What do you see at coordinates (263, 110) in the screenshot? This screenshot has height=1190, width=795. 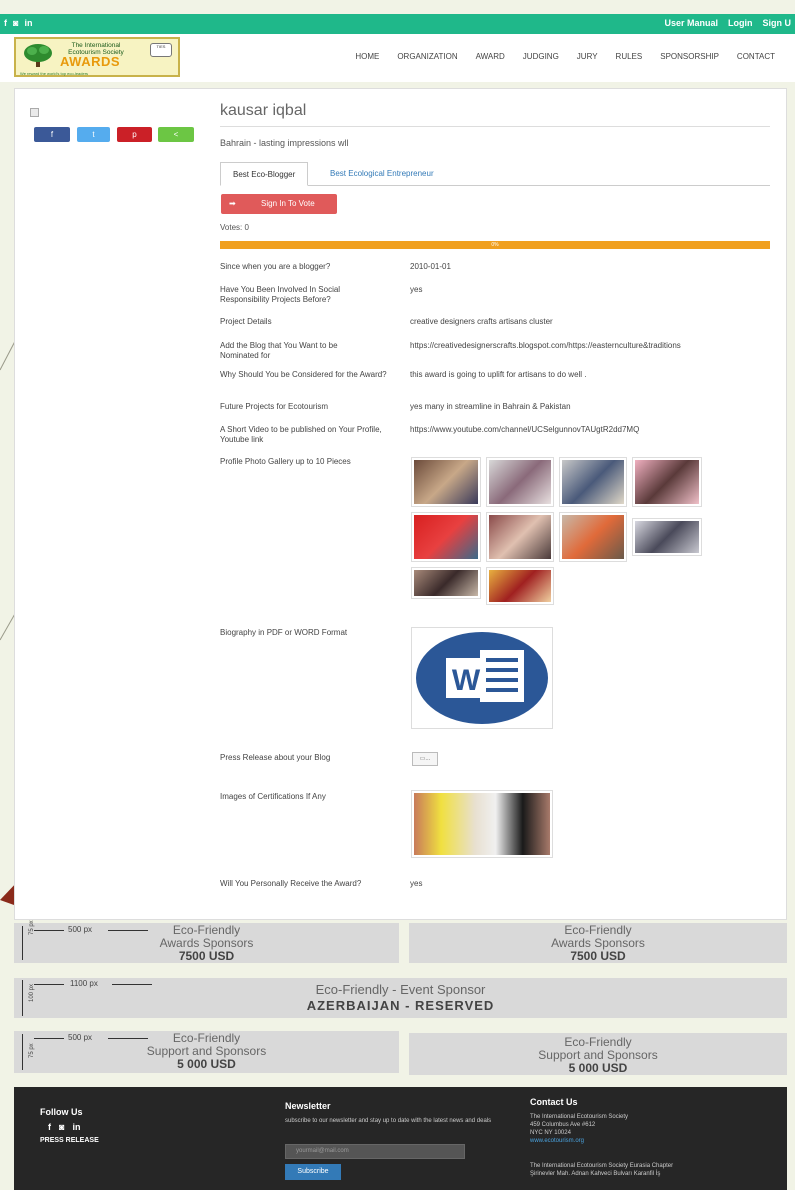 I see `profile-name: kausar iqbal` at bounding box center [263, 110].